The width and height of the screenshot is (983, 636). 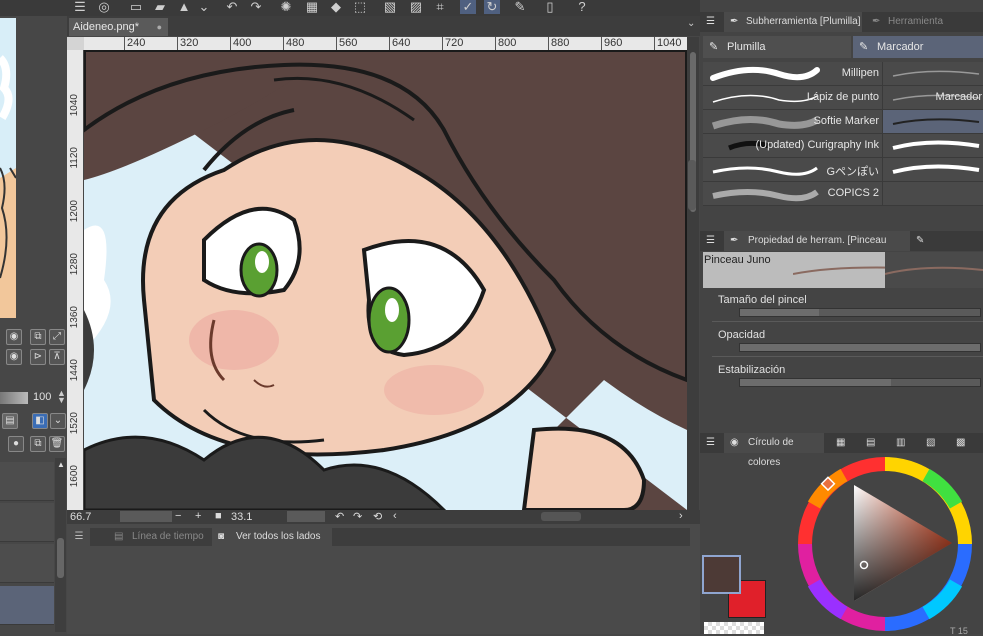 I want to click on chevron-right-icon: ›, so click(x=681, y=516).